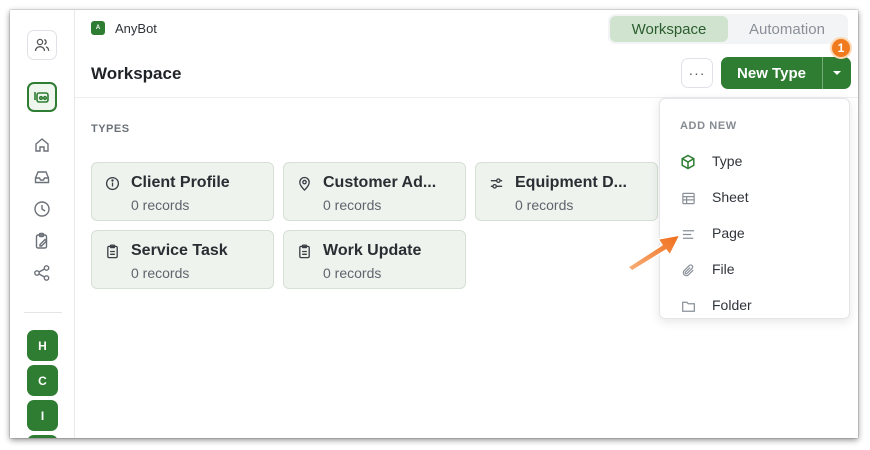  What do you see at coordinates (136, 73) in the screenshot?
I see `page-title: Workspace` at bounding box center [136, 73].